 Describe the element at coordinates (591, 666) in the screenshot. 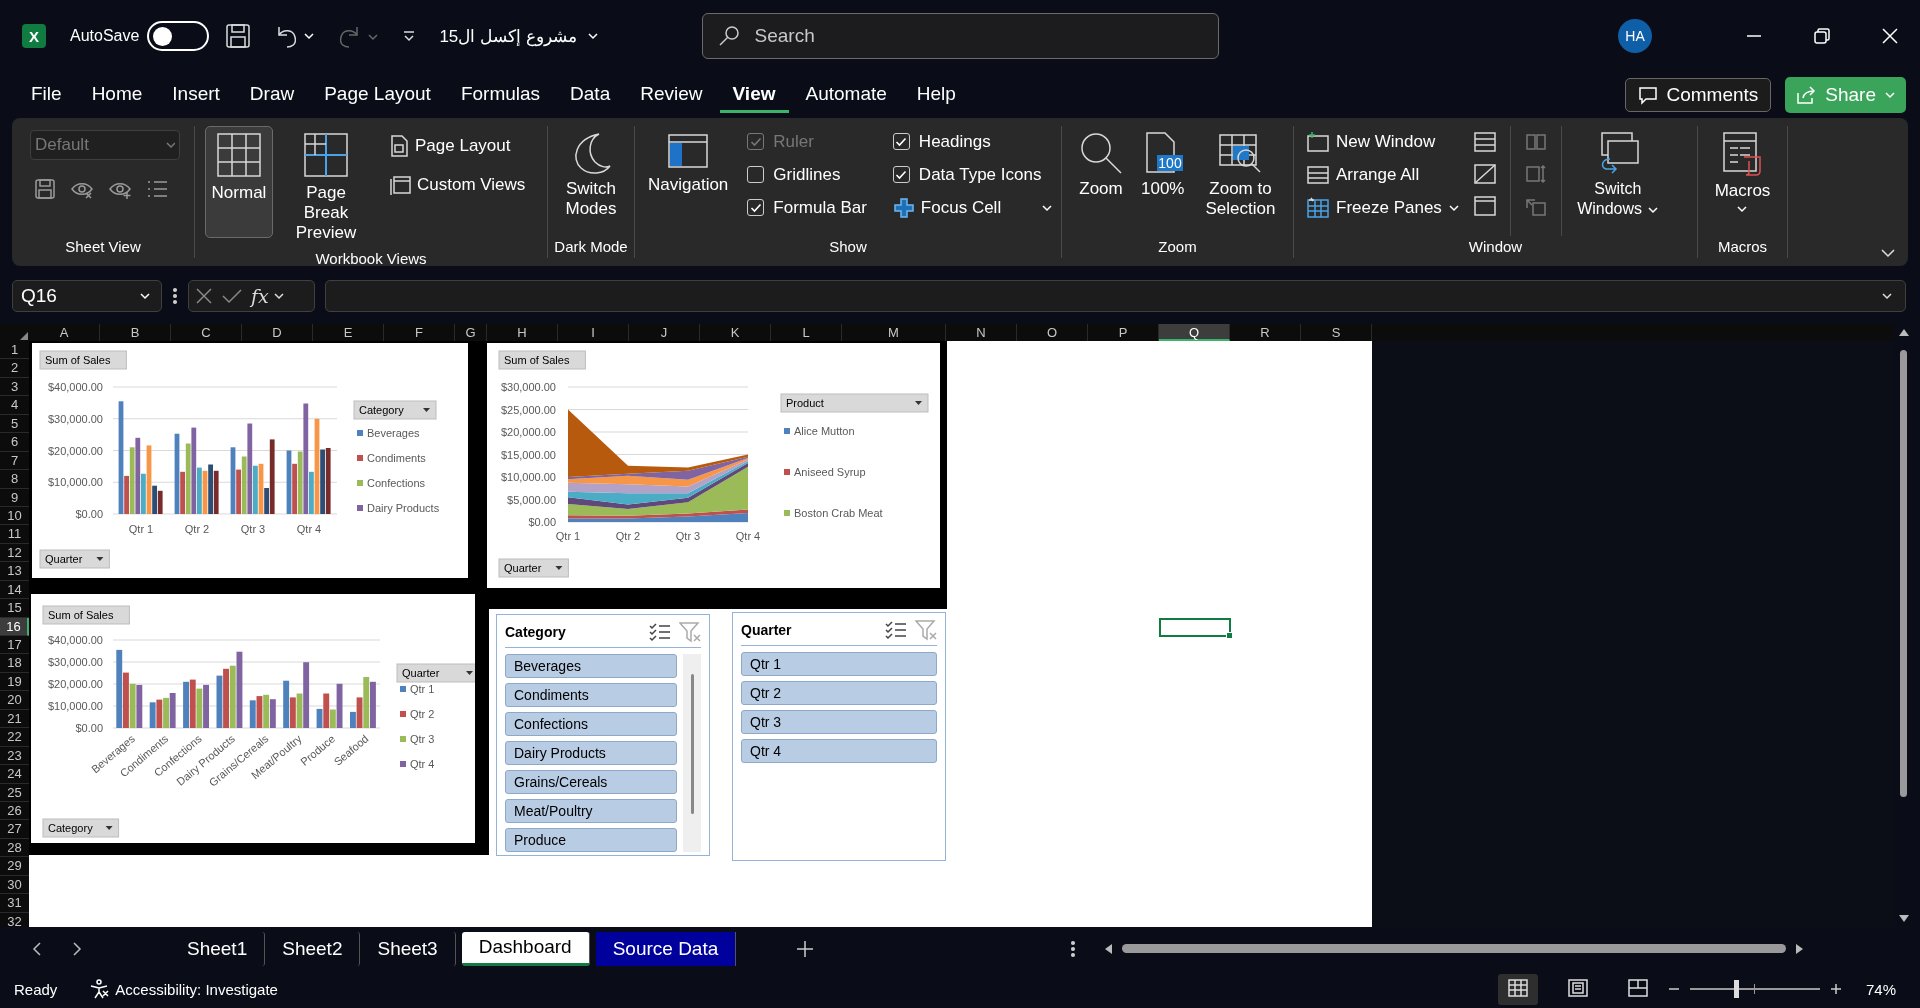

I see `slicer-item: Beverages` at that location.